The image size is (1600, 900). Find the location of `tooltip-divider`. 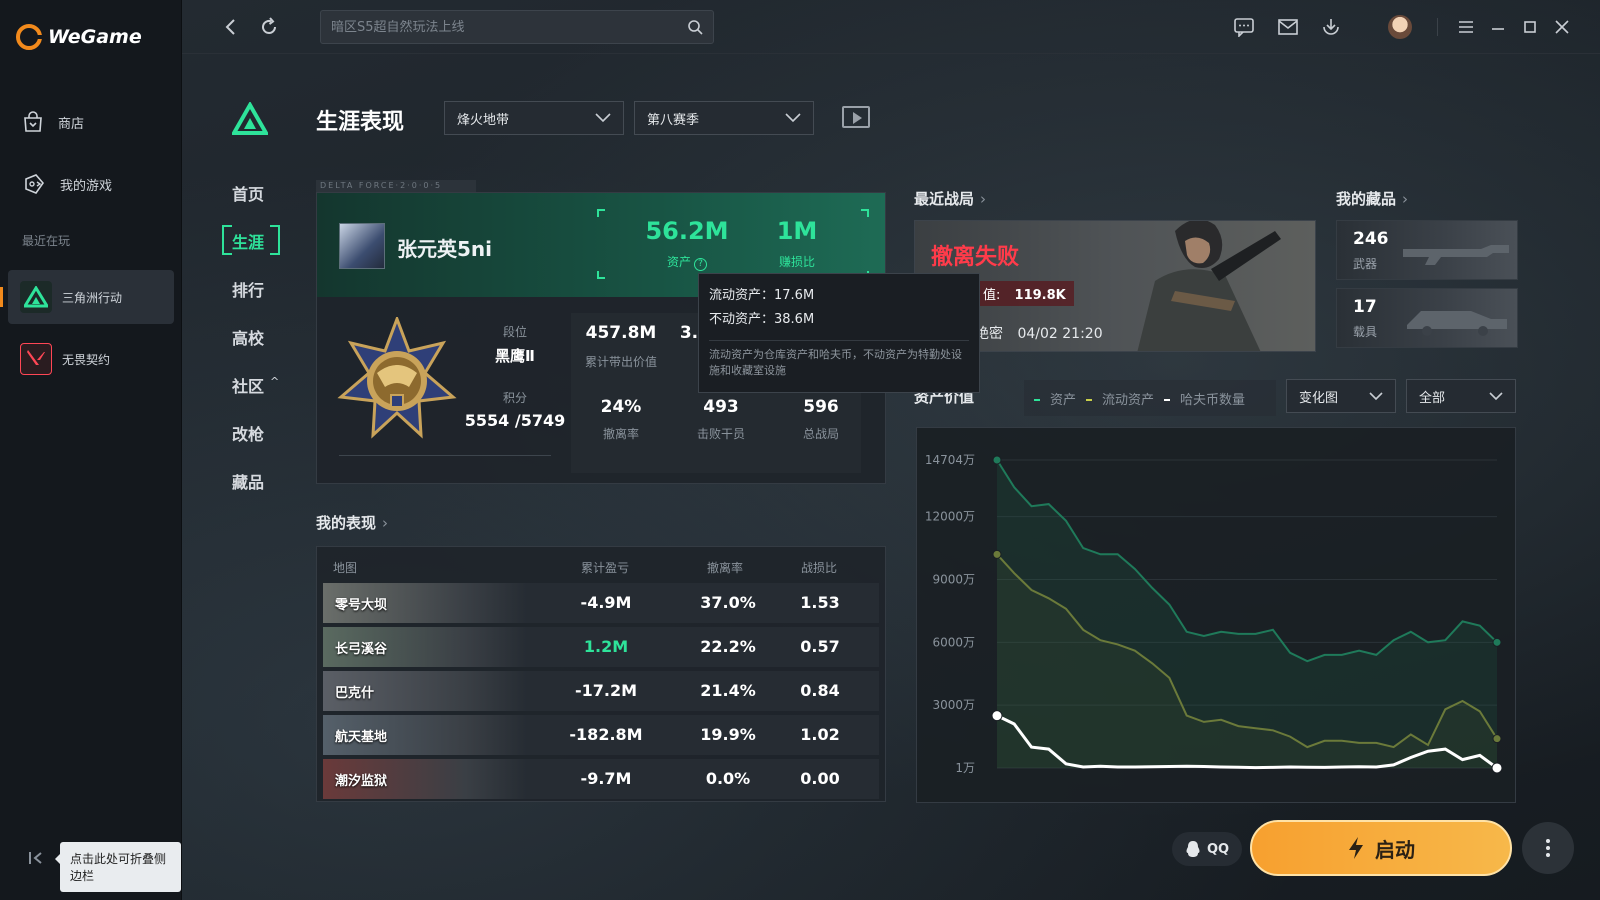

tooltip-divider is located at coordinates (839, 340).